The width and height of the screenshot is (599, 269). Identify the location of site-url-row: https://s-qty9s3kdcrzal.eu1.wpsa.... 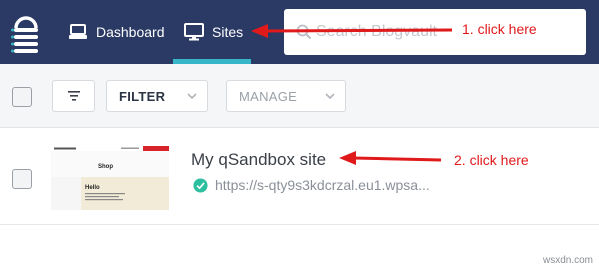
(311, 185).